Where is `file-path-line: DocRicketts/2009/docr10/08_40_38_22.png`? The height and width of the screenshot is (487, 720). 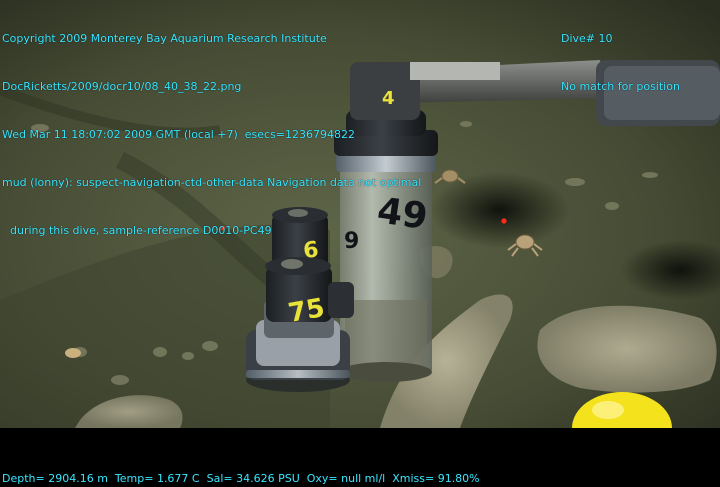
file-path-line: DocRicketts/2009/docr10/08_40_38_22.png is located at coordinates (122, 86).